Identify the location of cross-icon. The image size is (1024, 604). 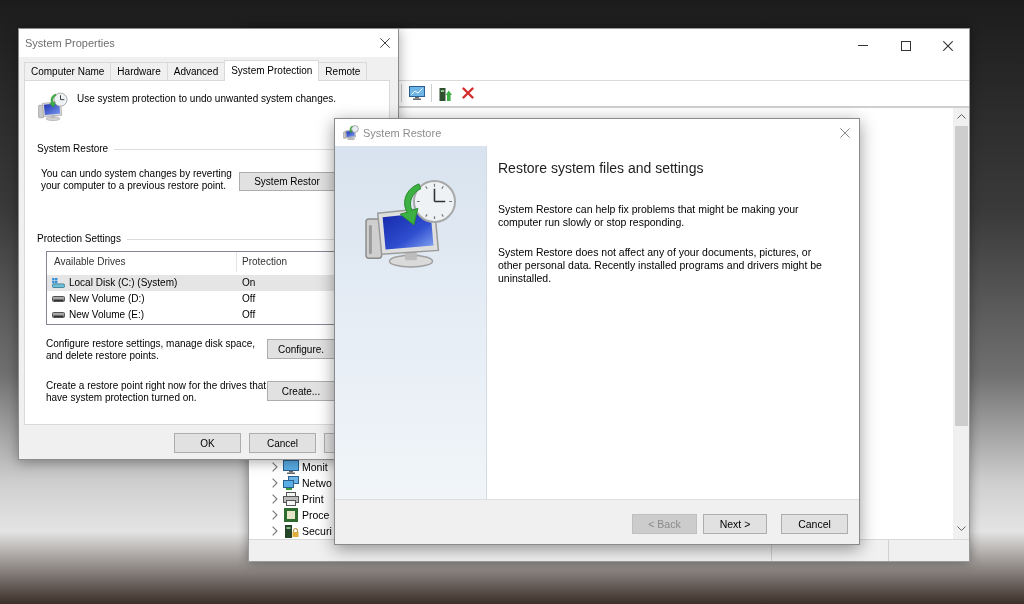
(468, 93).